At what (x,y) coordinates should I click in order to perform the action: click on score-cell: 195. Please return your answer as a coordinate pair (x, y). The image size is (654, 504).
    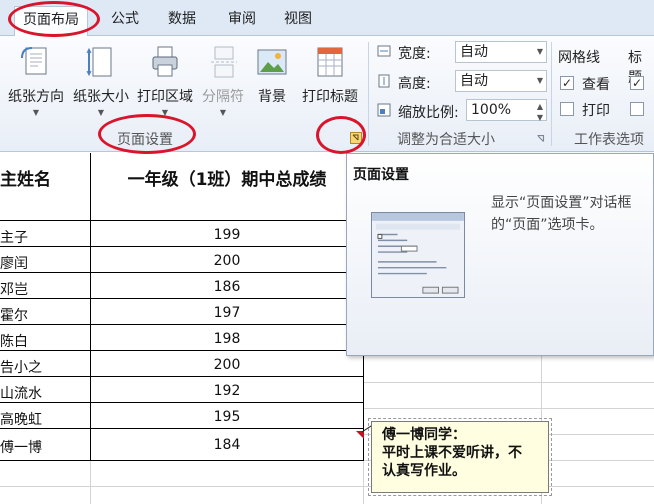
    Looking at the image, I should click on (227, 417).